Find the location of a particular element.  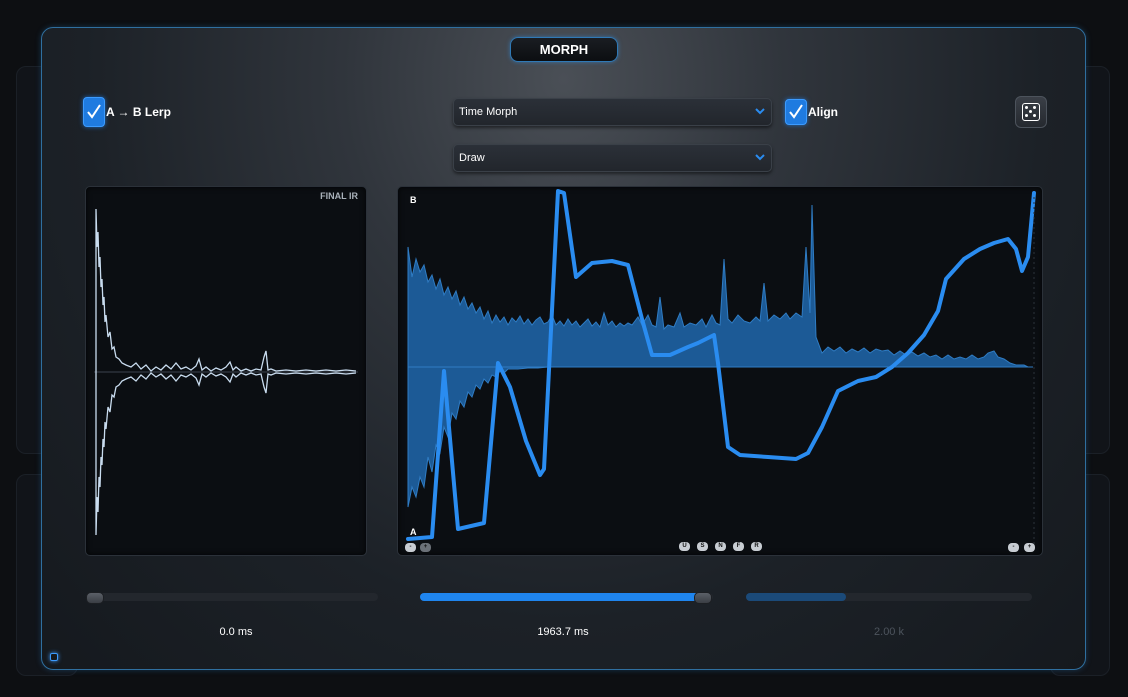

draw-mode-value: Draw is located at coordinates (472, 158).